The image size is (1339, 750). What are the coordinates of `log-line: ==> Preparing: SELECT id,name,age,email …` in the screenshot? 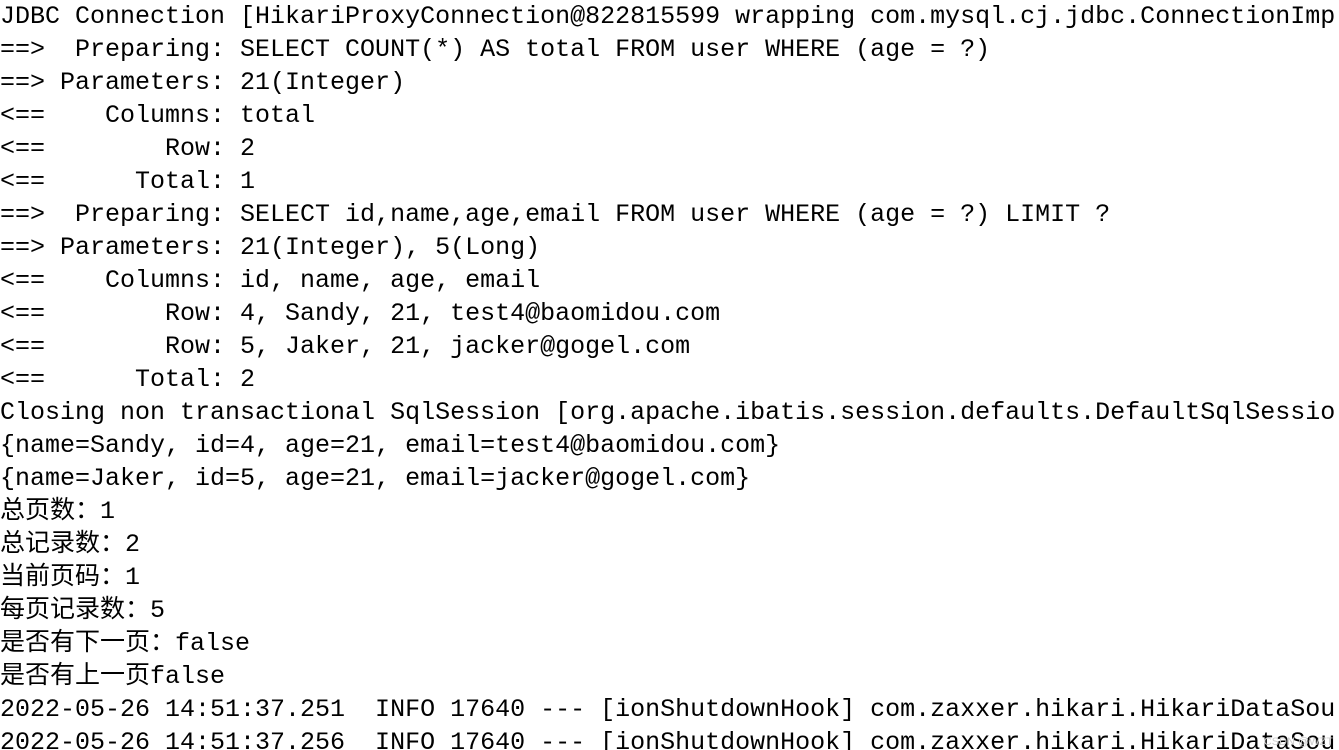 It's located at (555, 214).